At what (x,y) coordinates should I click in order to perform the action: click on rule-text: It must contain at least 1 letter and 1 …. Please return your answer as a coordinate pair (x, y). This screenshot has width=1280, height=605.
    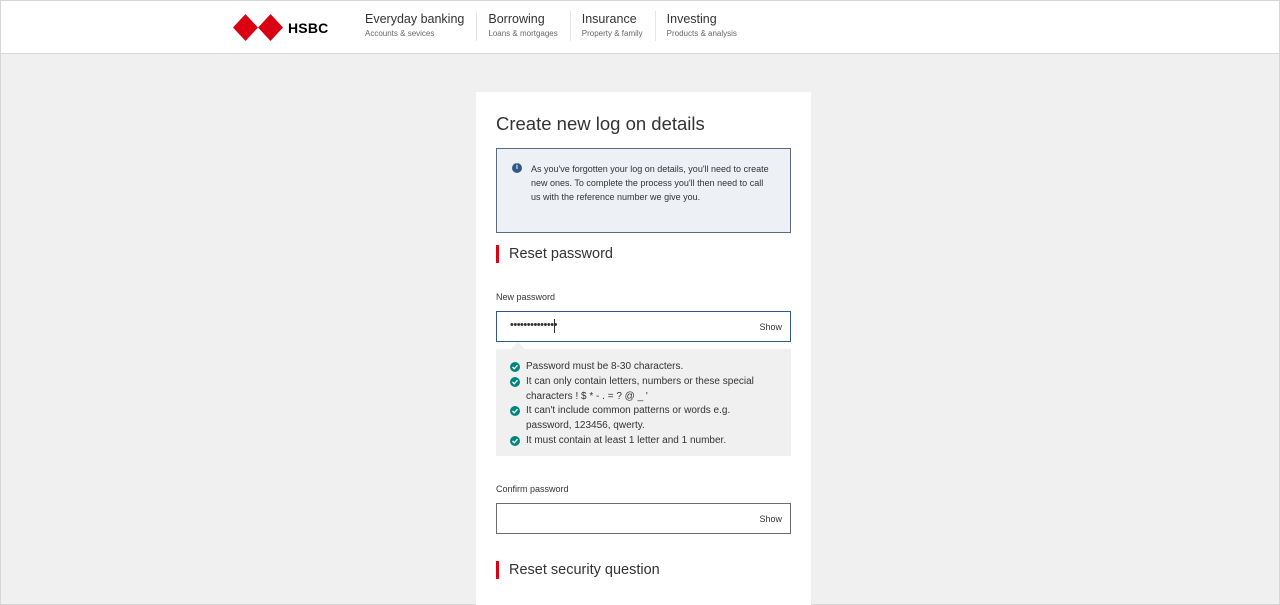
    Looking at the image, I should click on (626, 440).